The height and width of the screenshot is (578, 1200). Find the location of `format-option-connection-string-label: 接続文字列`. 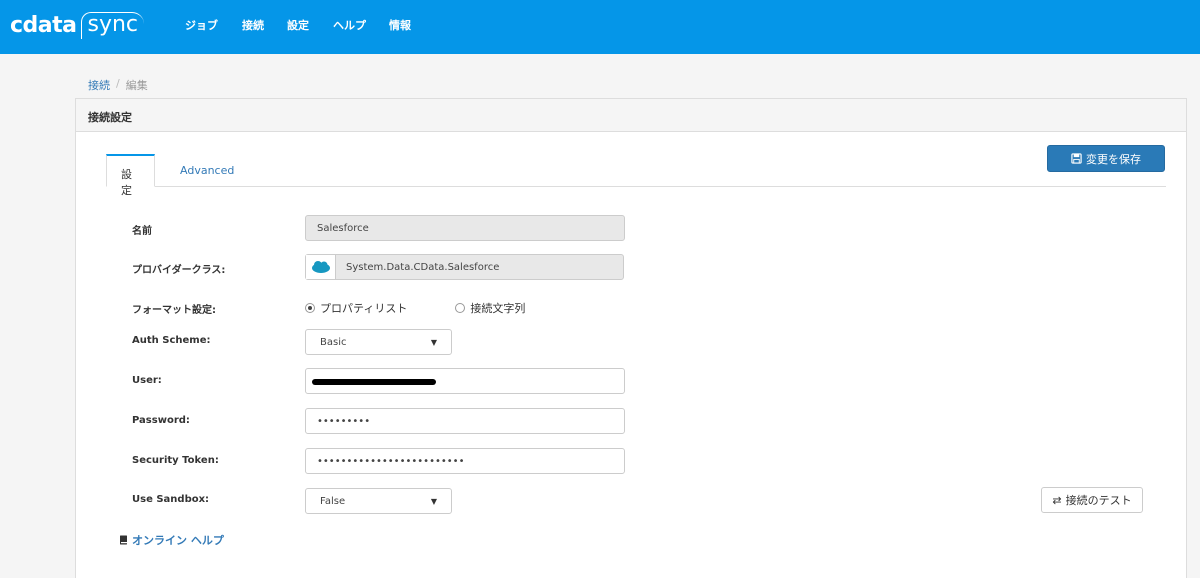

format-option-connection-string-label: 接続文字列 is located at coordinates (498, 308).